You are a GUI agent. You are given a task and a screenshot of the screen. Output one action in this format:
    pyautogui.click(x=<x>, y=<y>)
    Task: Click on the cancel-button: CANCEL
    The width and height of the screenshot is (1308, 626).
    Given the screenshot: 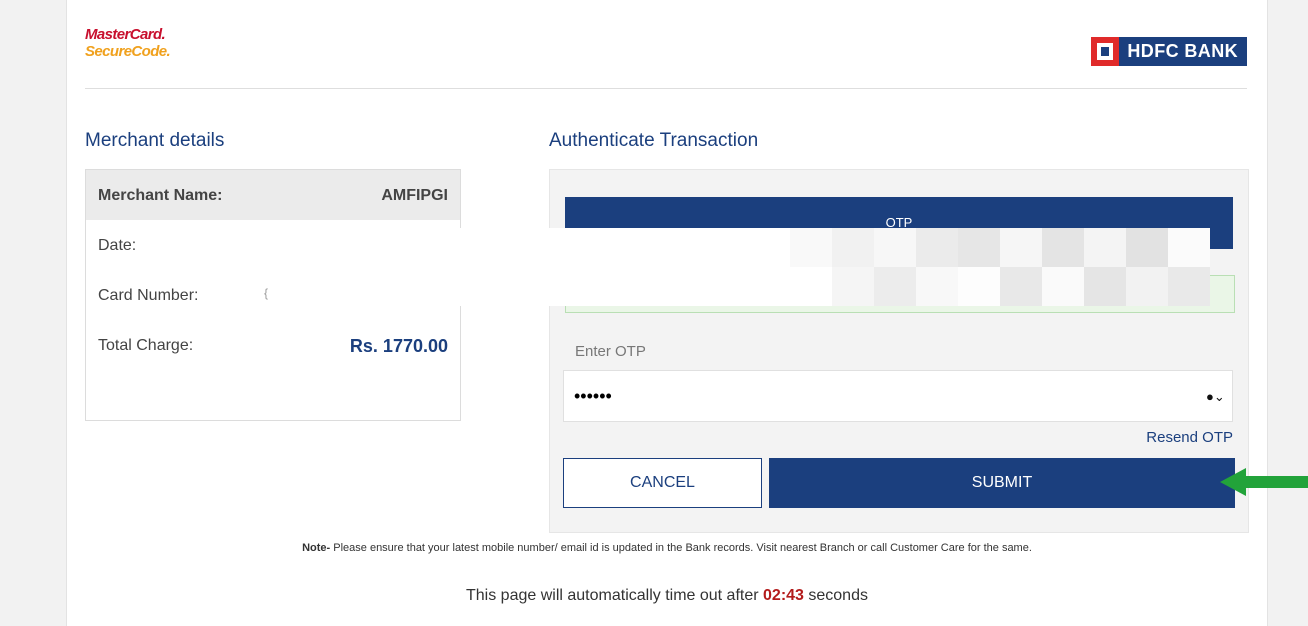 What is the action you would take?
    pyautogui.click(x=662, y=483)
    